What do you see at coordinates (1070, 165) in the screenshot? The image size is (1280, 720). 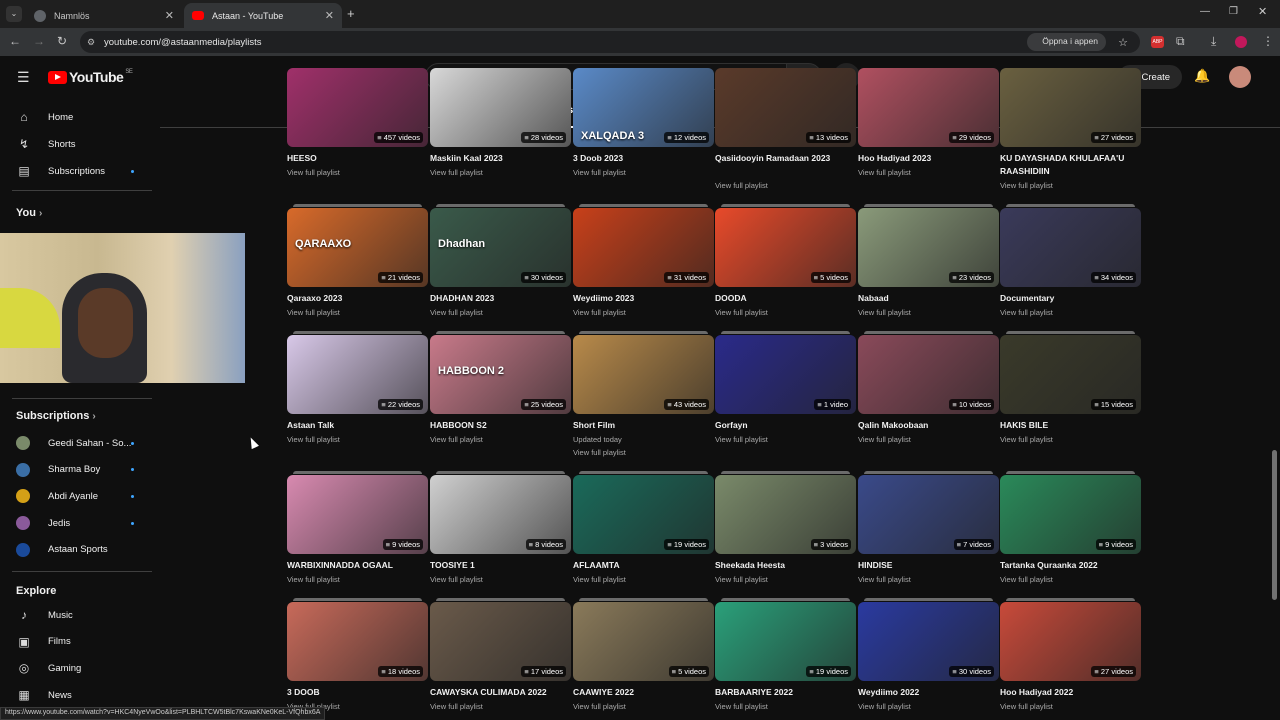 I see `playlist-title: KU DAYASHADA KHULAFAA'U RAASHIDIIN` at bounding box center [1070, 165].